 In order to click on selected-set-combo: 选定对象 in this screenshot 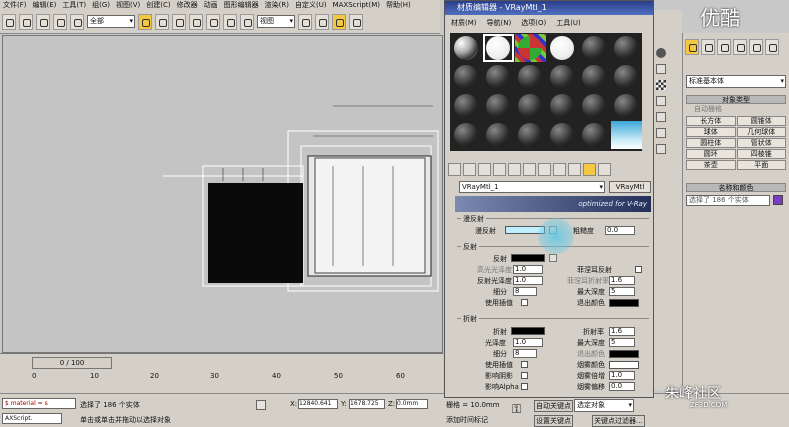, I will do `click(604, 405)`.